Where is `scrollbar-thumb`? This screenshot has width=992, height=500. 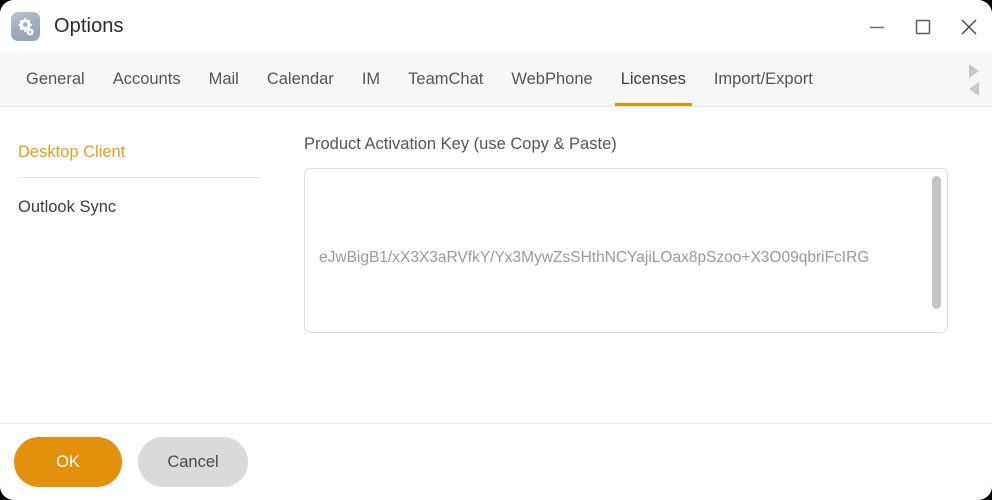
scrollbar-thumb is located at coordinates (936, 242).